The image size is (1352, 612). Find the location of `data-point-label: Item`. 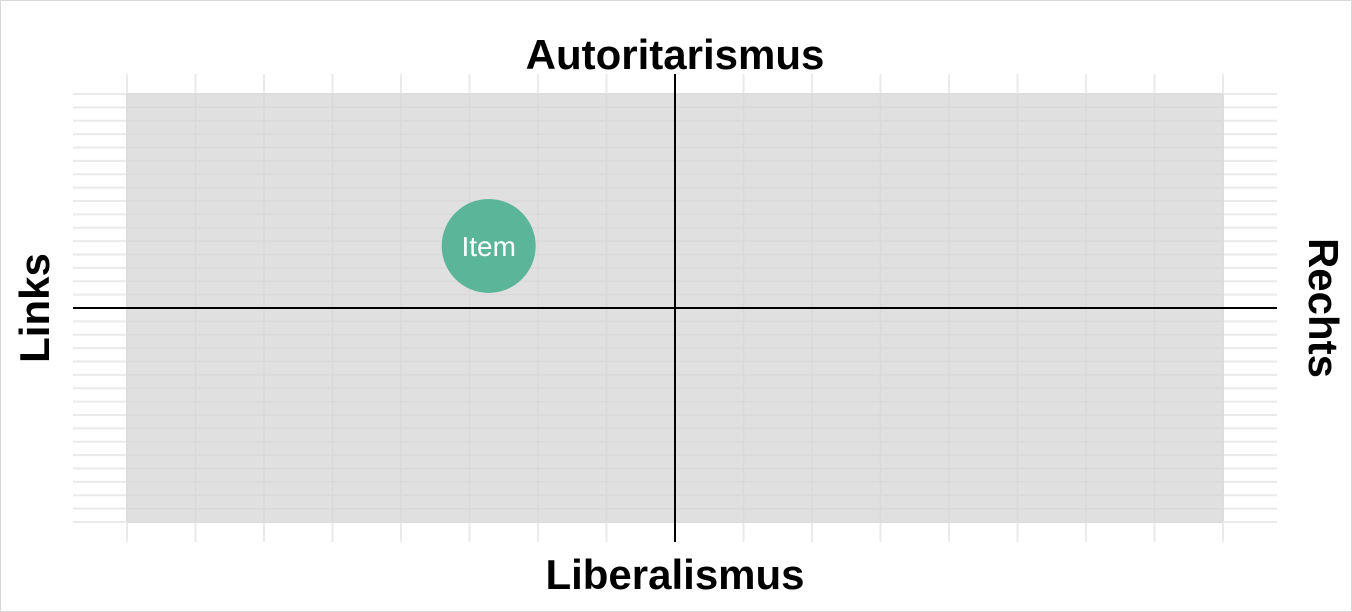

data-point-label: Item is located at coordinates (488, 246).